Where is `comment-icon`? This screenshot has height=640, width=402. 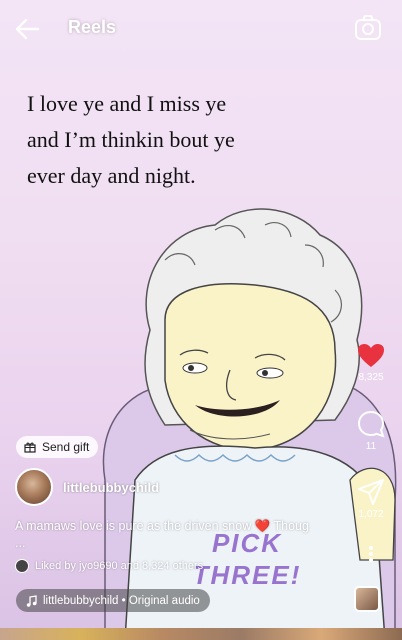 comment-icon is located at coordinates (371, 424).